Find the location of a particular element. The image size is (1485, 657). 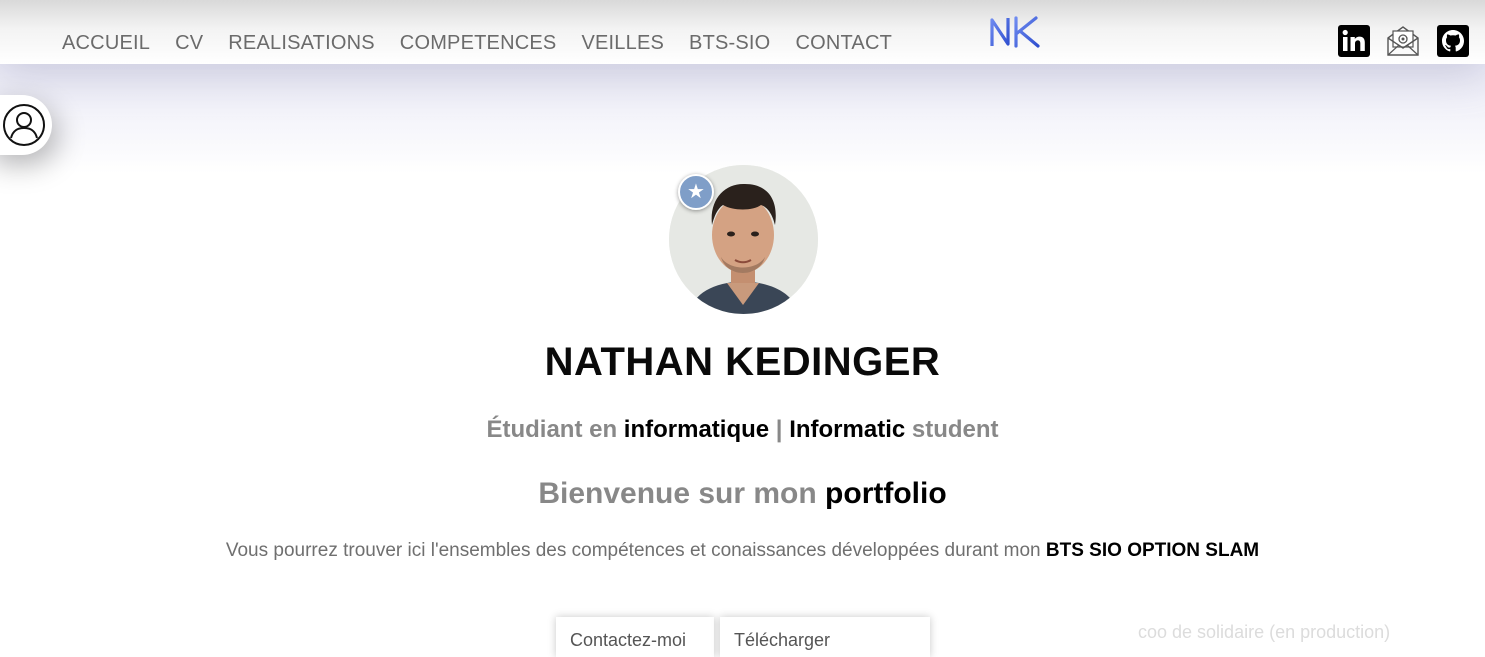

nav-item-contact: CONTACT is located at coordinates (843, 43).